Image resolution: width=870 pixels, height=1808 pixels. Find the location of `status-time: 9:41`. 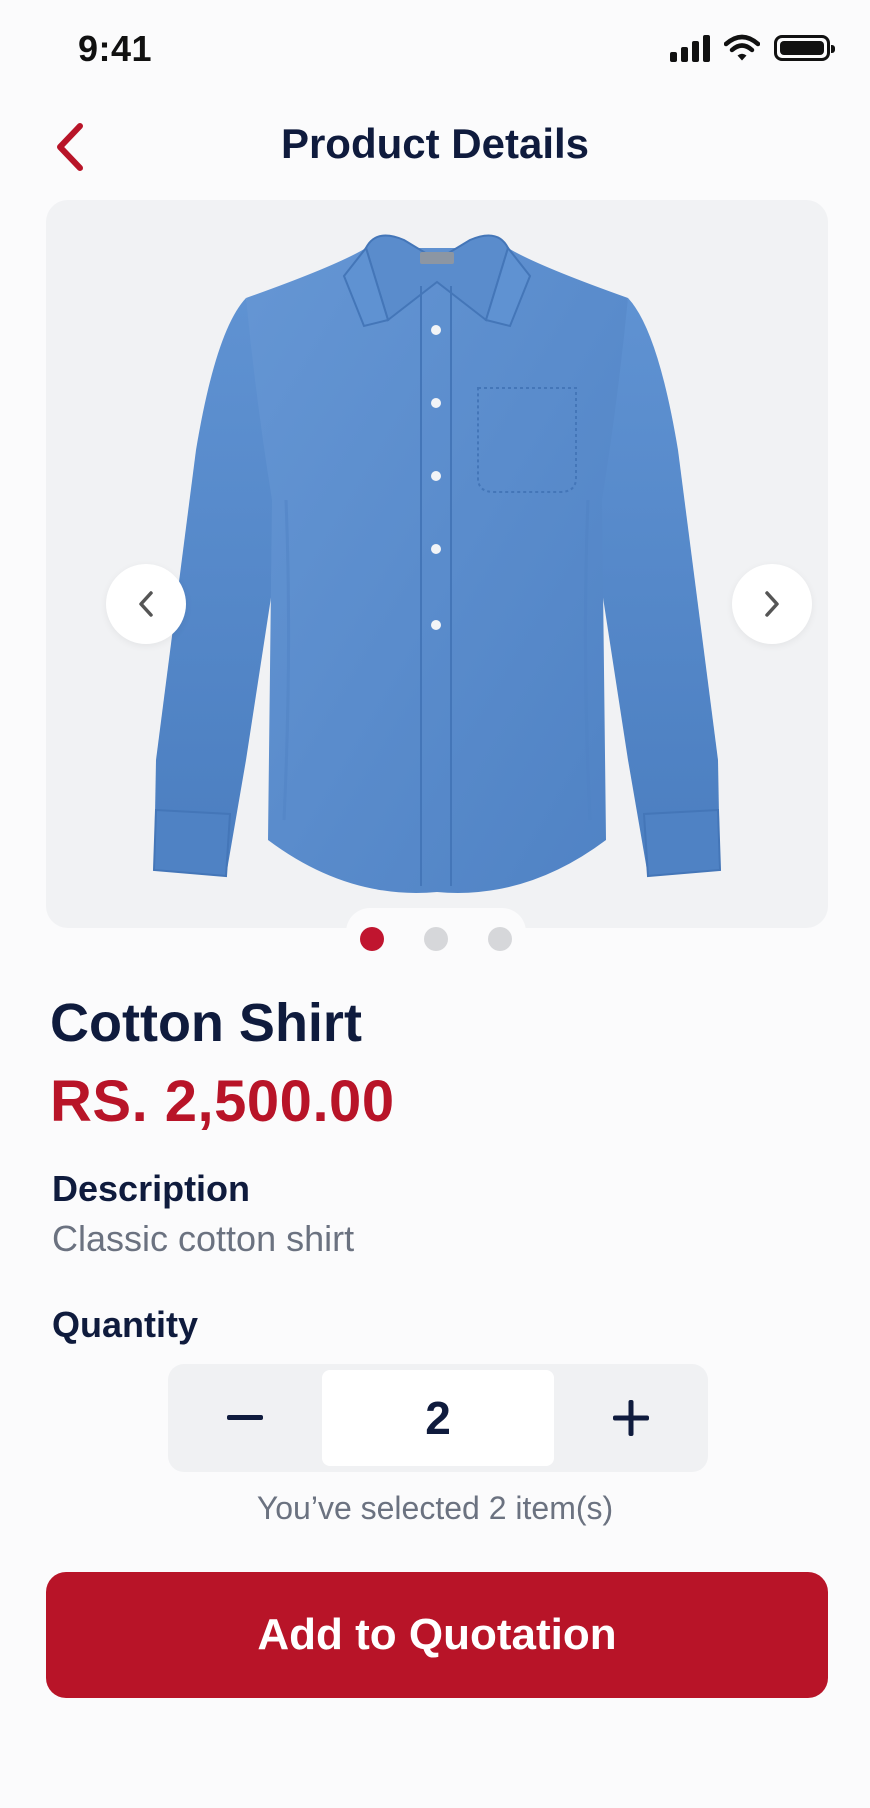

status-time: 9:41 is located at coordinates (115, 48).